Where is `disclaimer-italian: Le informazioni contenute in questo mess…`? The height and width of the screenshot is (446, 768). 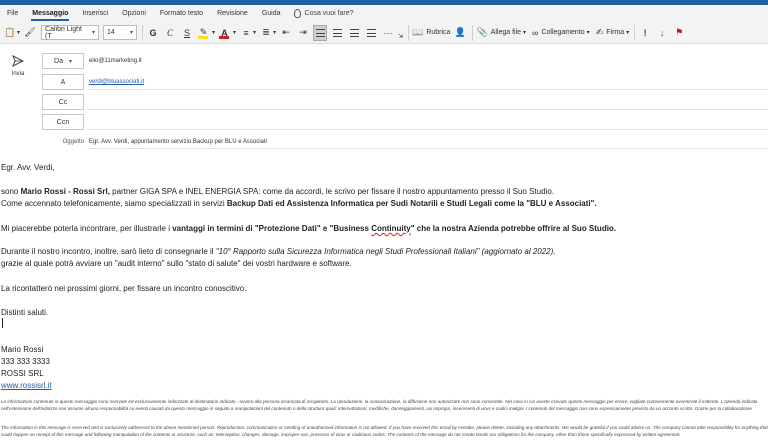 disclaimer-italian: Le informazioni contenute in questo mess… is located at coordinates (379, 405).